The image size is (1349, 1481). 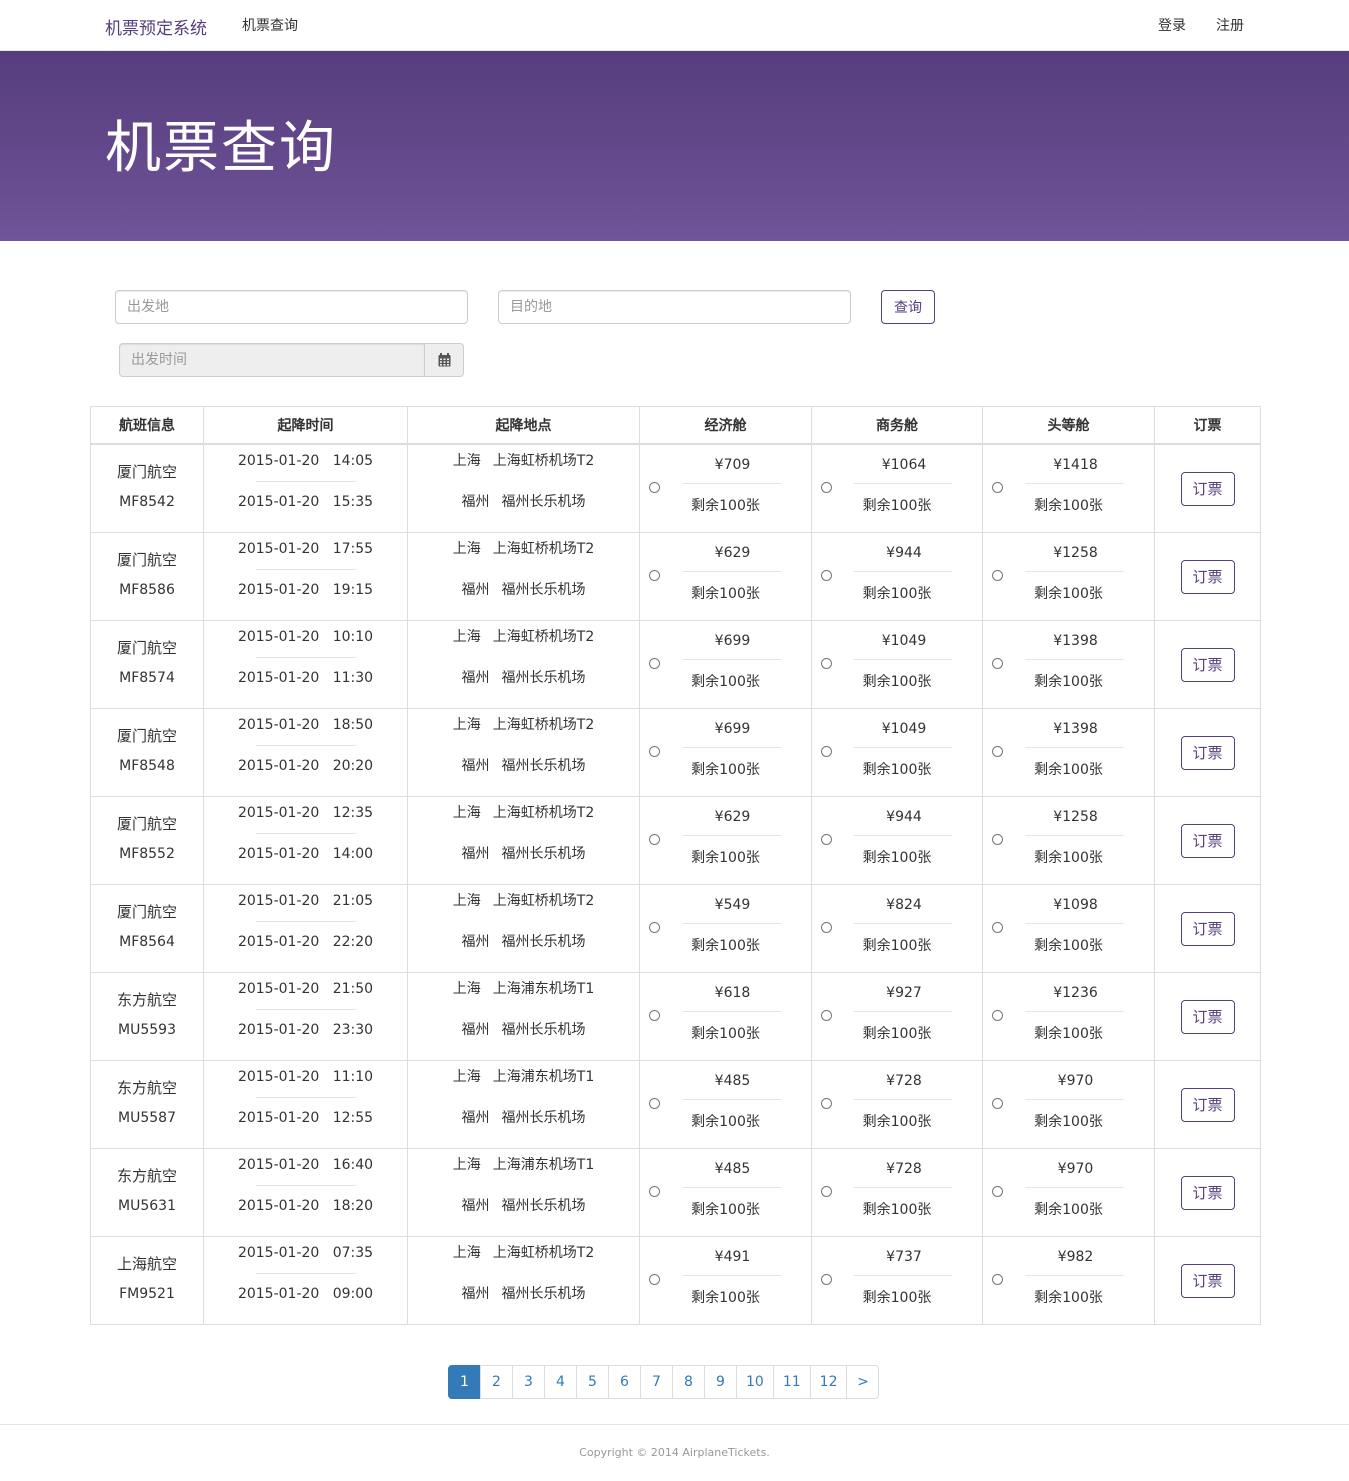 I want to click on page-link-4: 4, so click(x=560, y=1382).